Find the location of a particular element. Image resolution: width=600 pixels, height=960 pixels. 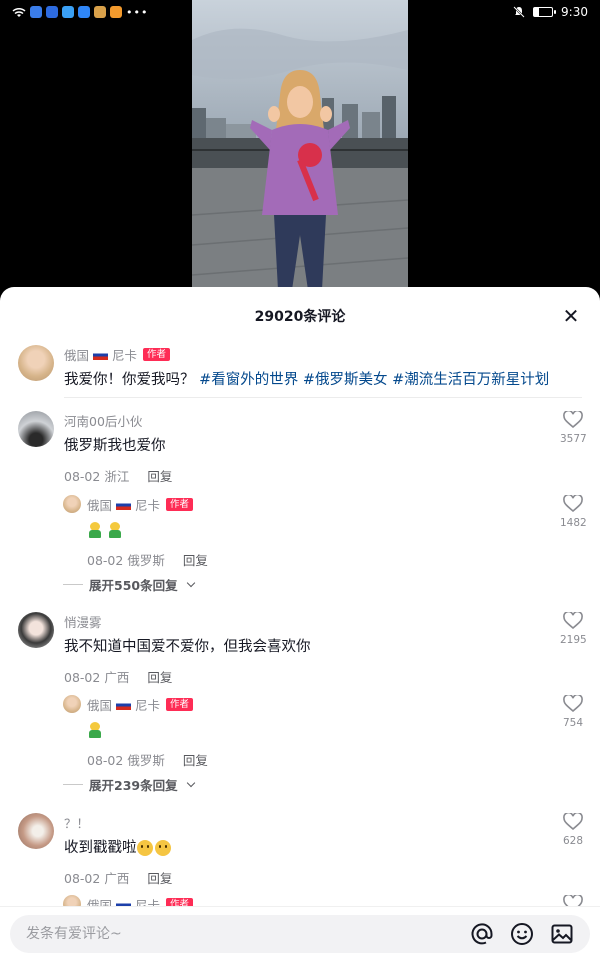

hashtag-link: #潮流生活百万新星计划 is located at coordinates (470, 380).